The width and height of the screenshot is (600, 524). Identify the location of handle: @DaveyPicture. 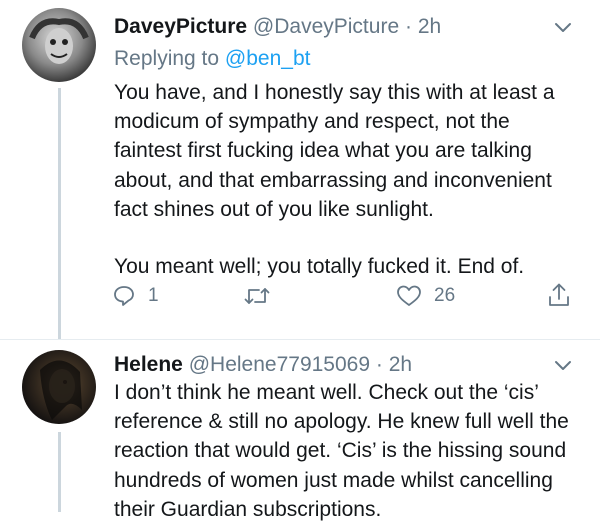
(326, 26).